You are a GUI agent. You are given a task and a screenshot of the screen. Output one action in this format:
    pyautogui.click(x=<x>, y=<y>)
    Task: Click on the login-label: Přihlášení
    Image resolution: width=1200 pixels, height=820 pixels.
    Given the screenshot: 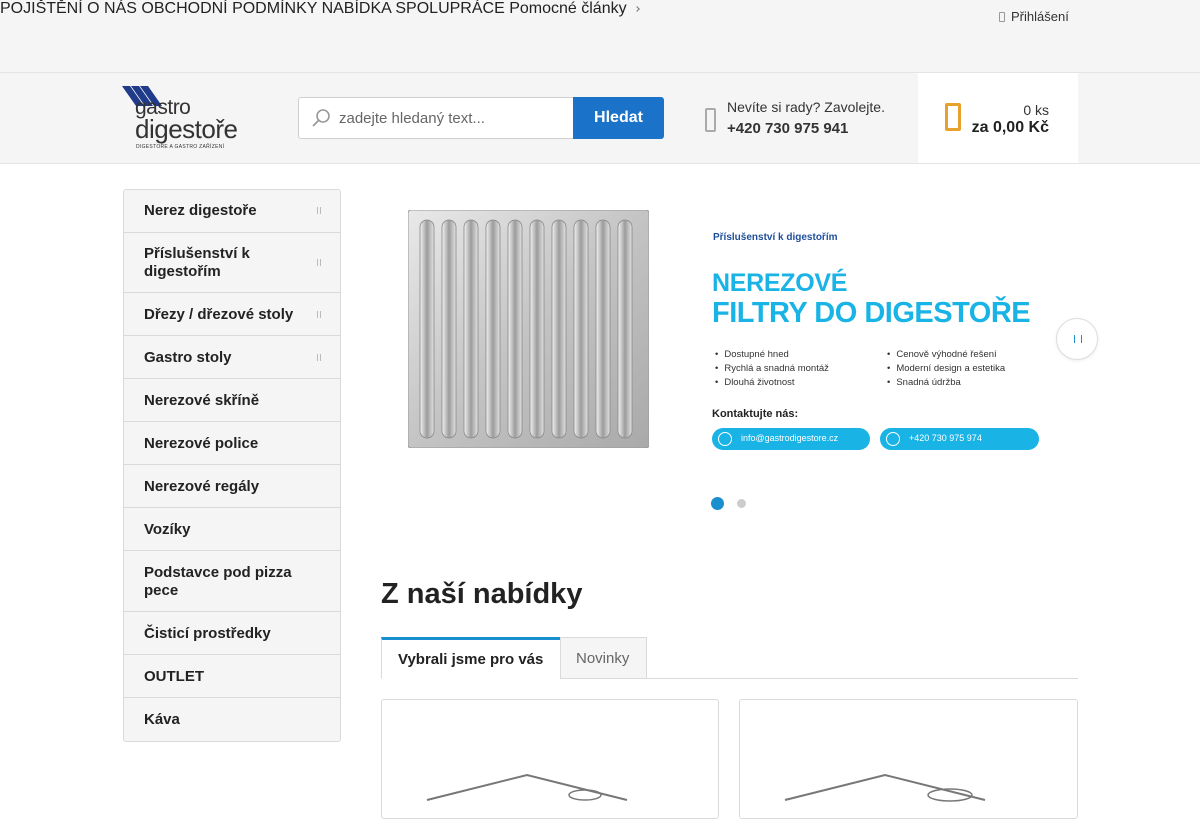 What is the action you would take?
    pyautogui.click(x=1040, y=16)
    